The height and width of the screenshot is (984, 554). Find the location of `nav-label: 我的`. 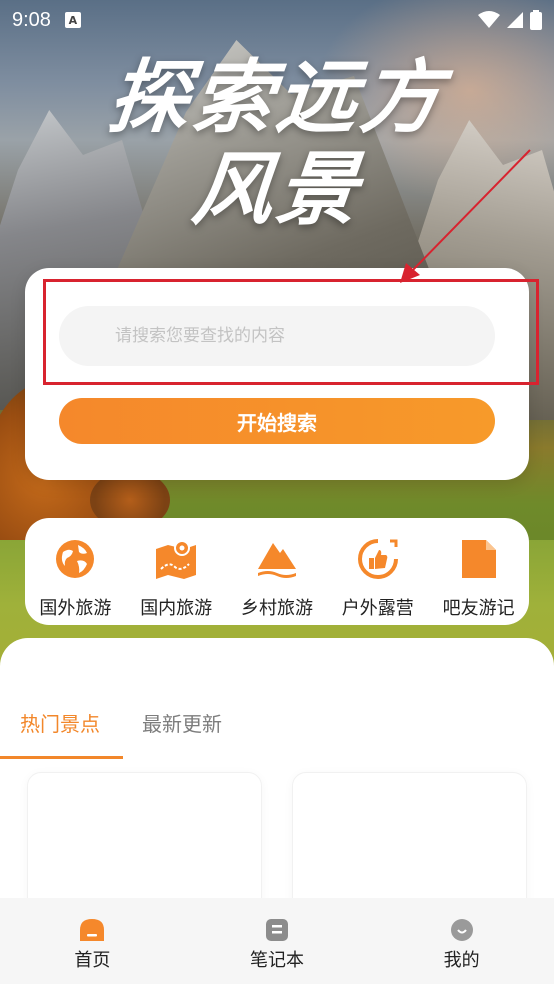

nav-label: 我的 is located at coordinates (461, 960).